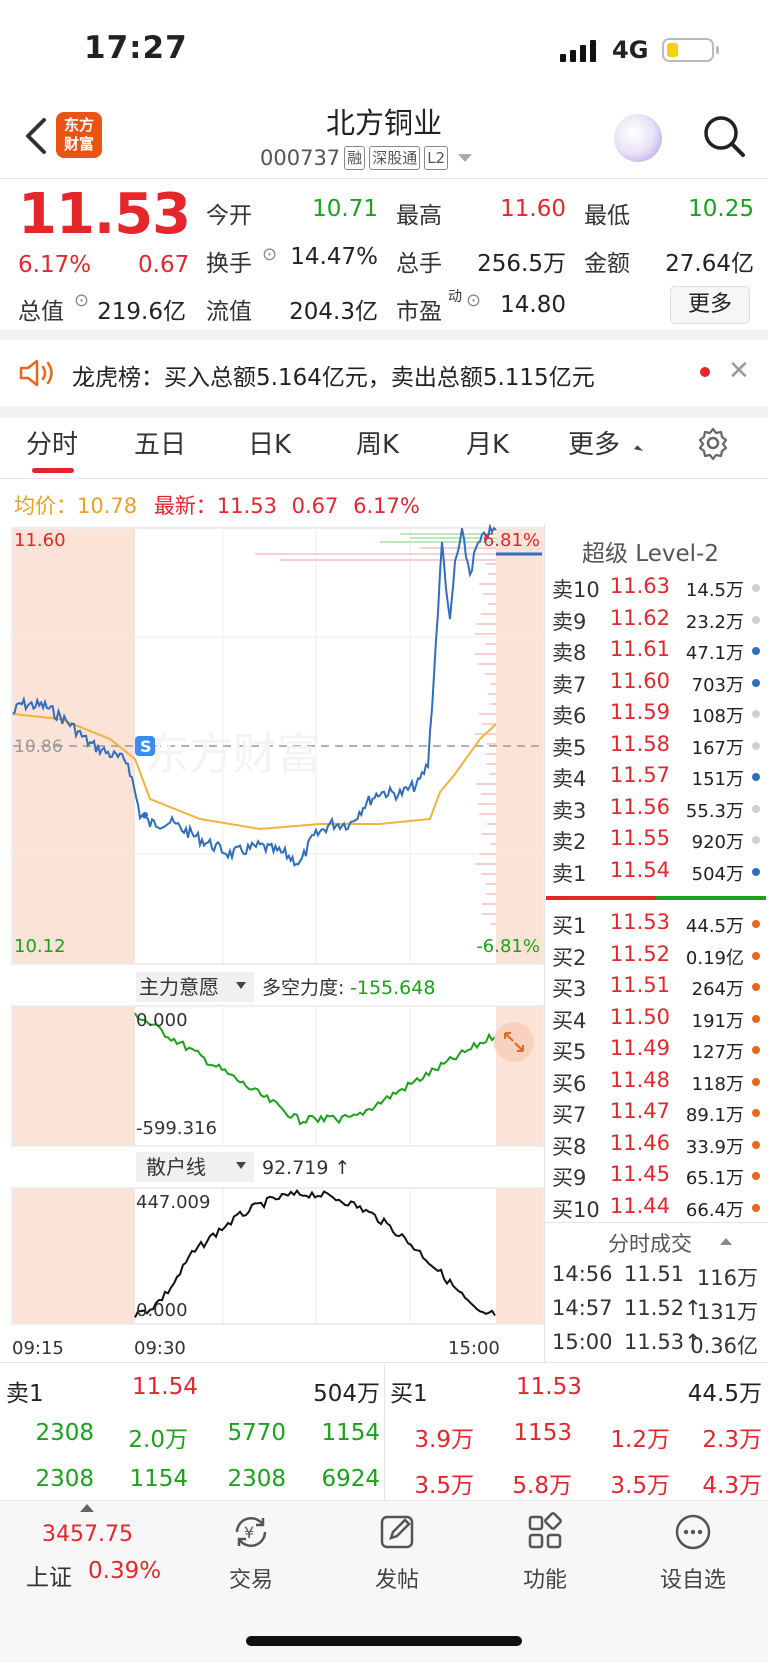 The width and height of the screenshot is (768, 1663). I want to click on flag-letter: S, so click(146, 746).